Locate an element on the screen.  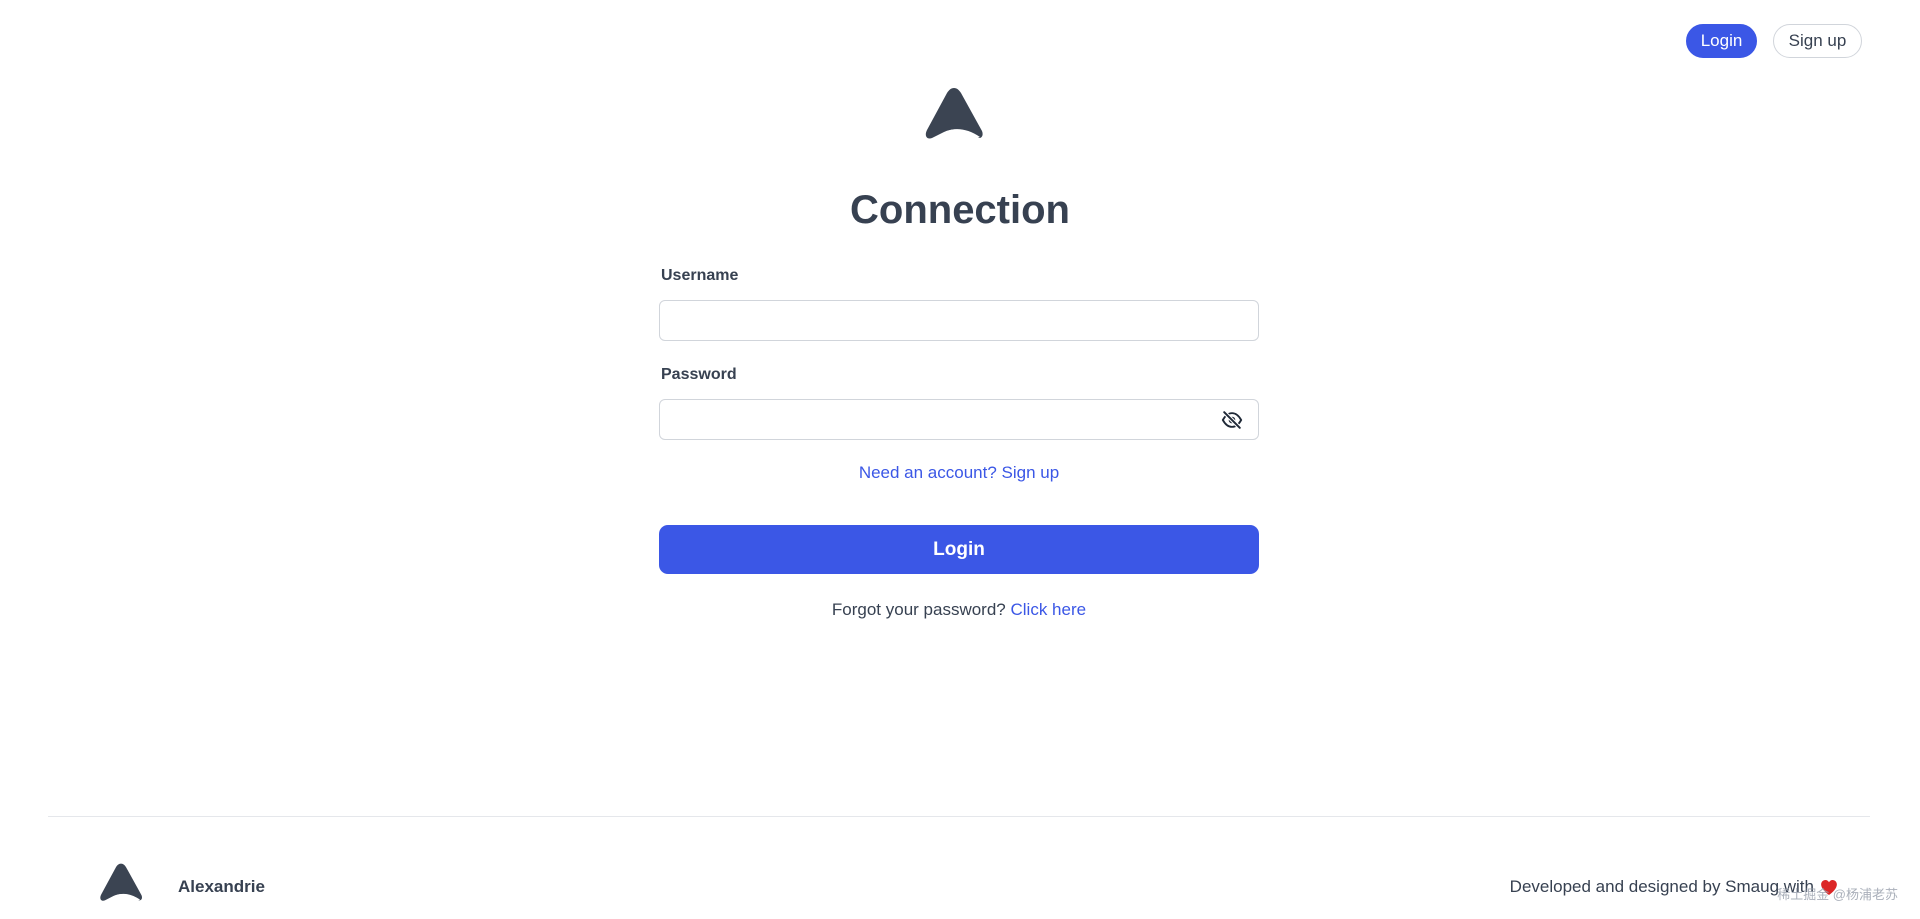
alexandrie-logo-icon is located at coordinates (954, 114).